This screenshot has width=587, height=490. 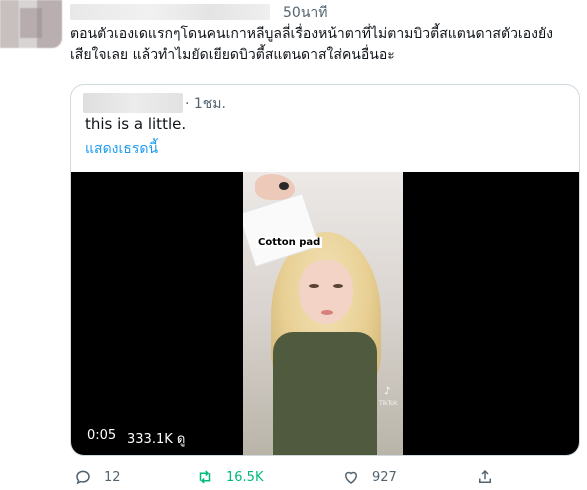 I want to click on video-elapsed: 0:05, so click(x=102, y=435).